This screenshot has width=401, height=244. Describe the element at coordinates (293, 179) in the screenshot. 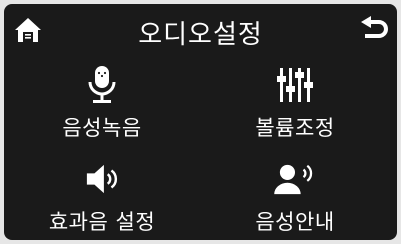

I see `voice-guide-person-icon` at that location.